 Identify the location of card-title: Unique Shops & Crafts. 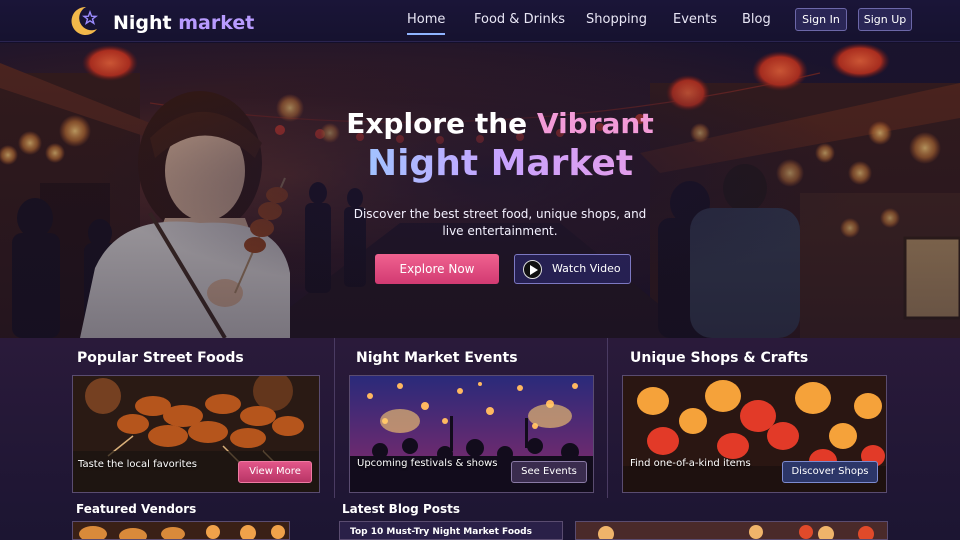
(719, 358).